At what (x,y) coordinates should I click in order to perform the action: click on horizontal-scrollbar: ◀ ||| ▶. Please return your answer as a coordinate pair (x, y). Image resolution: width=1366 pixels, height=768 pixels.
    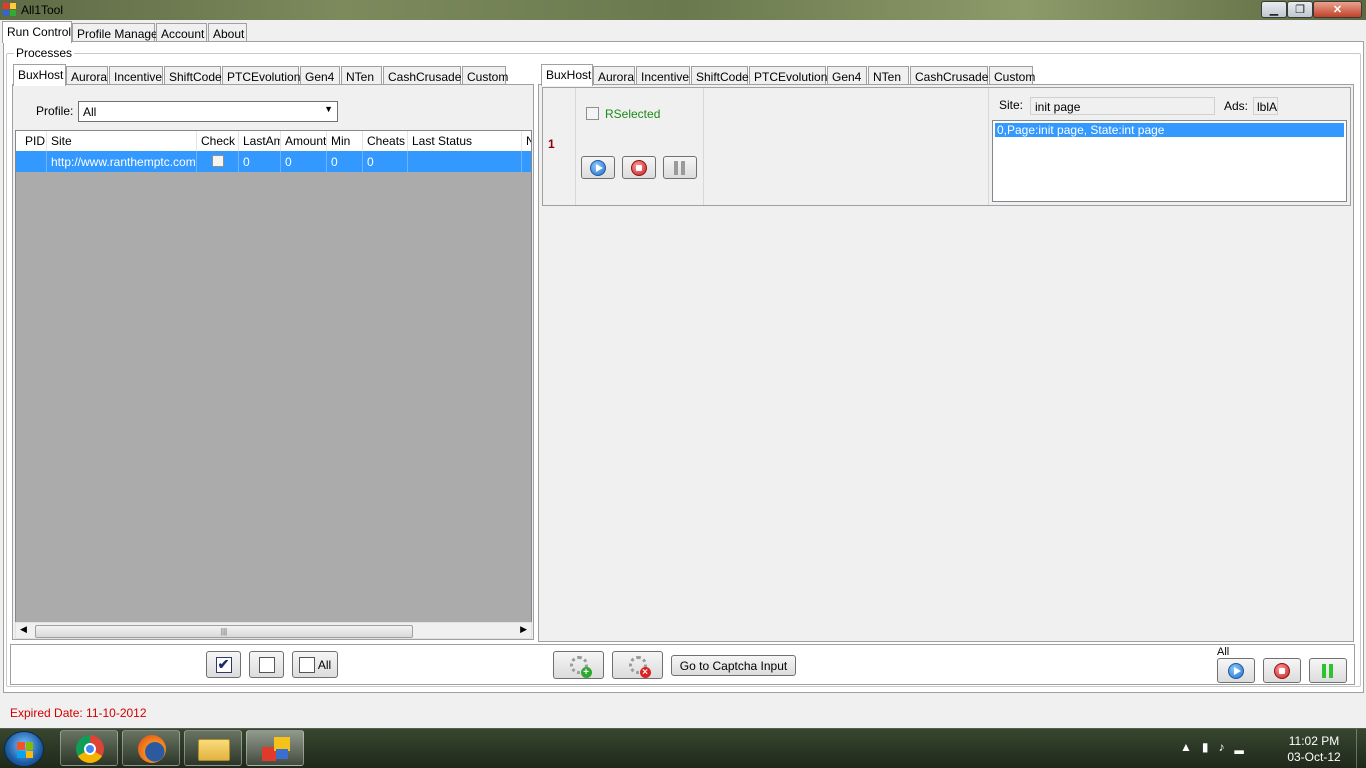
    Looking at the image, I should click on (273, 630).